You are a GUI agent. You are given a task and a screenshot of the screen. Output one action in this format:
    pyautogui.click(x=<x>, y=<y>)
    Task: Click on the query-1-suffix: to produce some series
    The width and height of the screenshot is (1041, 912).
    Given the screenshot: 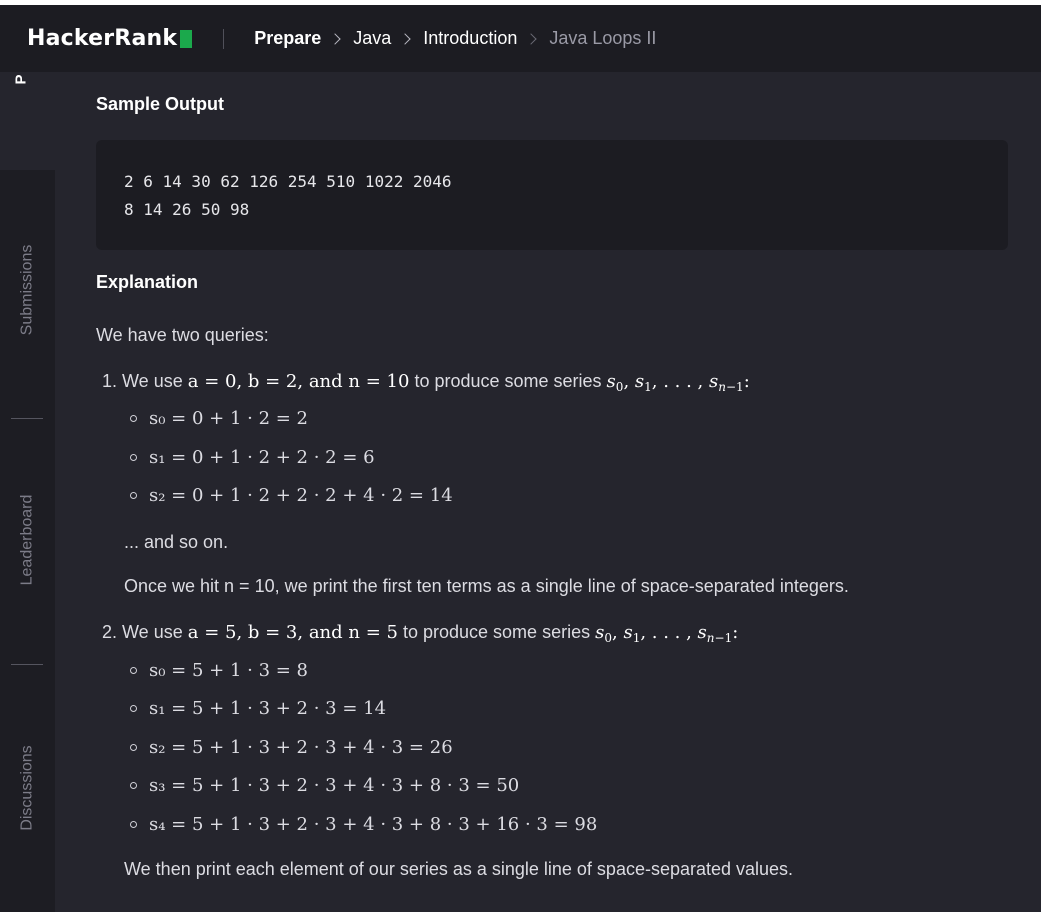 What is the action you would take?
    pyautogui.click(x=508, y=381)
    